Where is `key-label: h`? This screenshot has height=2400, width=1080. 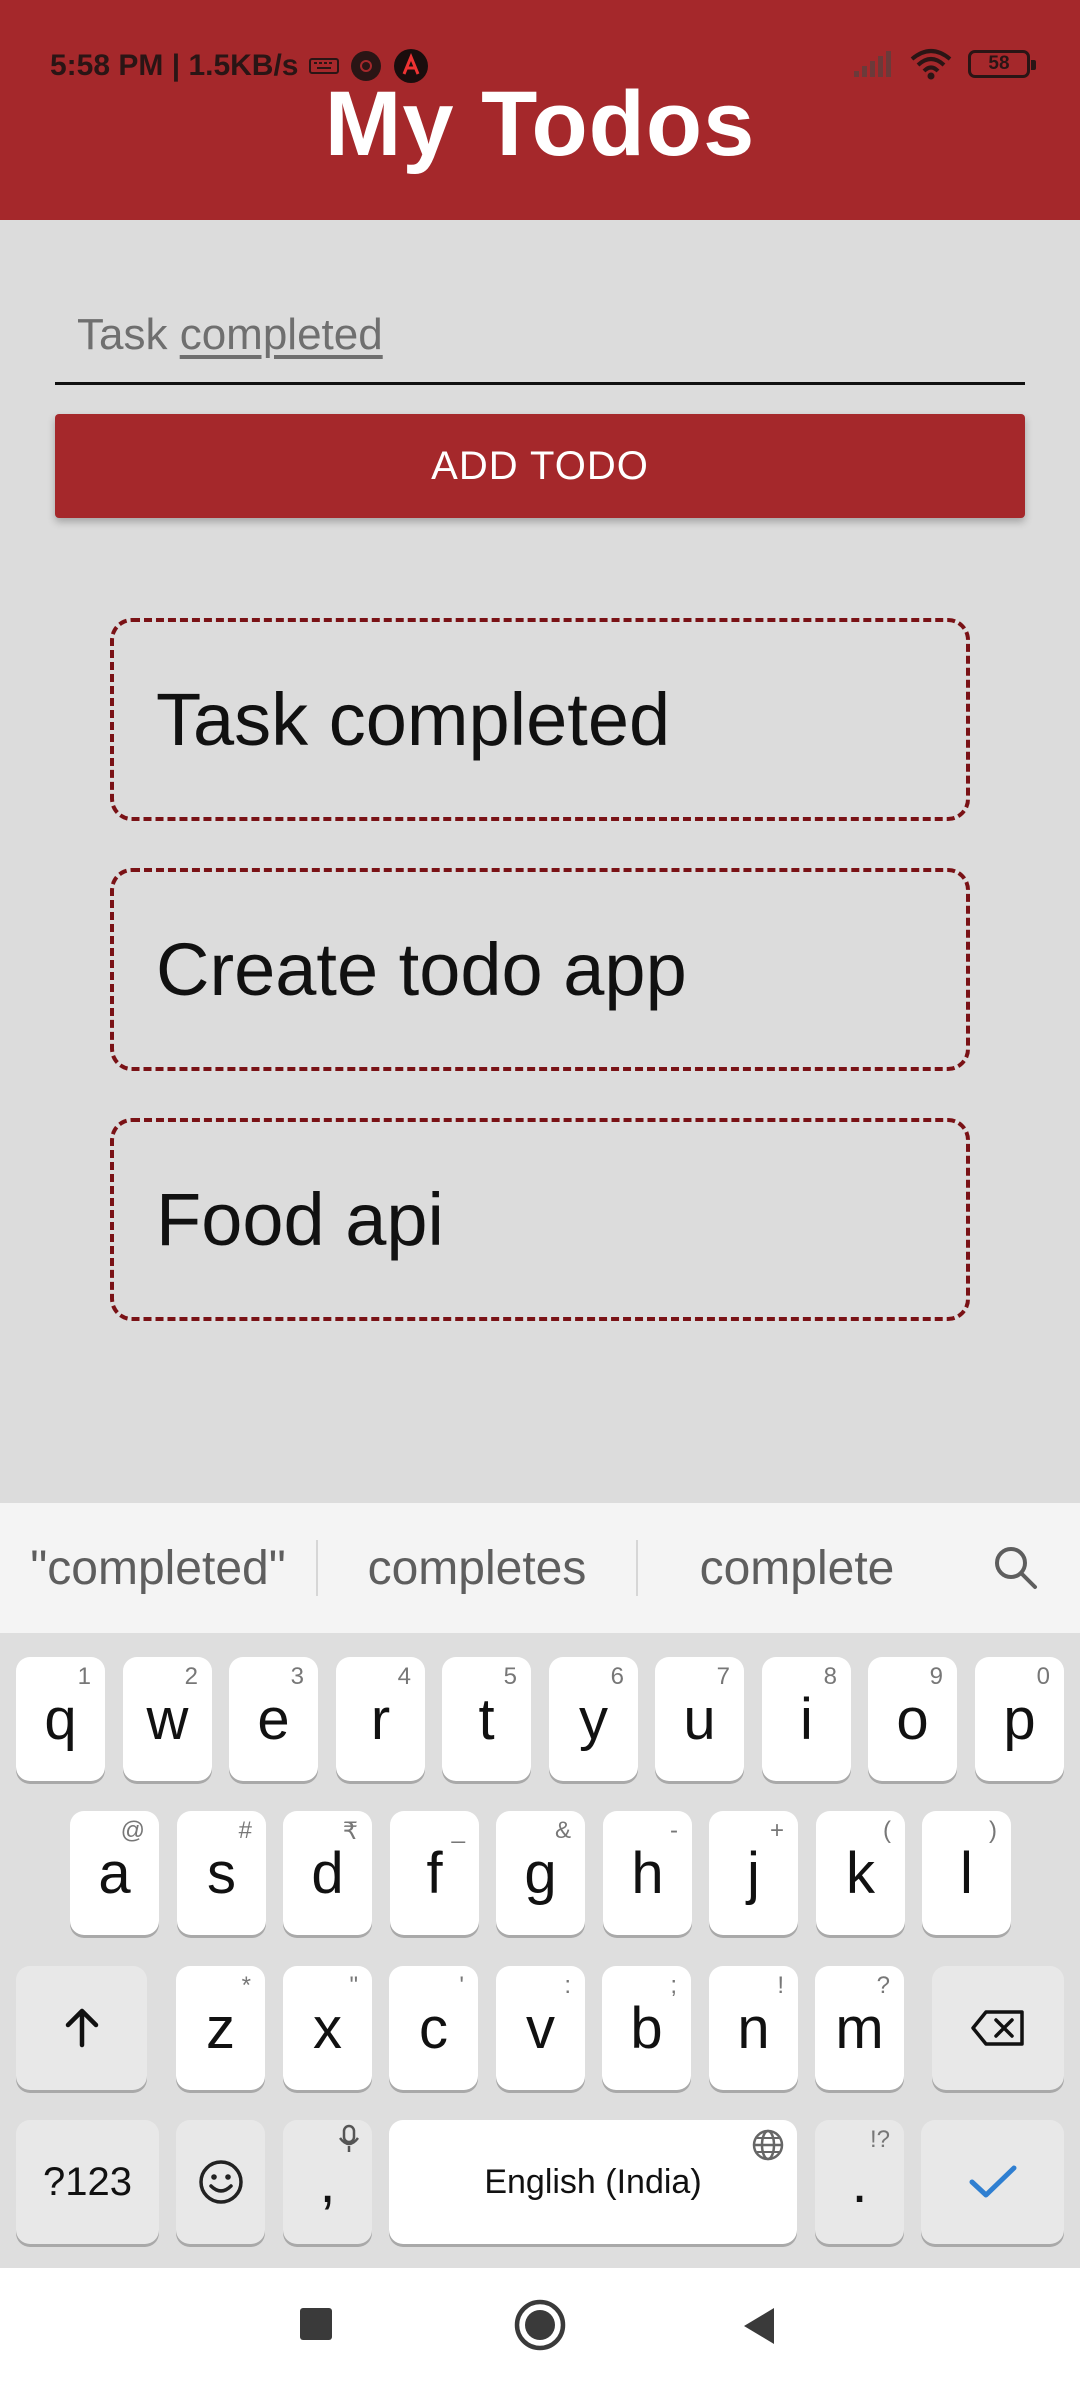 key-label: h is located at coordinates (647, 1873).